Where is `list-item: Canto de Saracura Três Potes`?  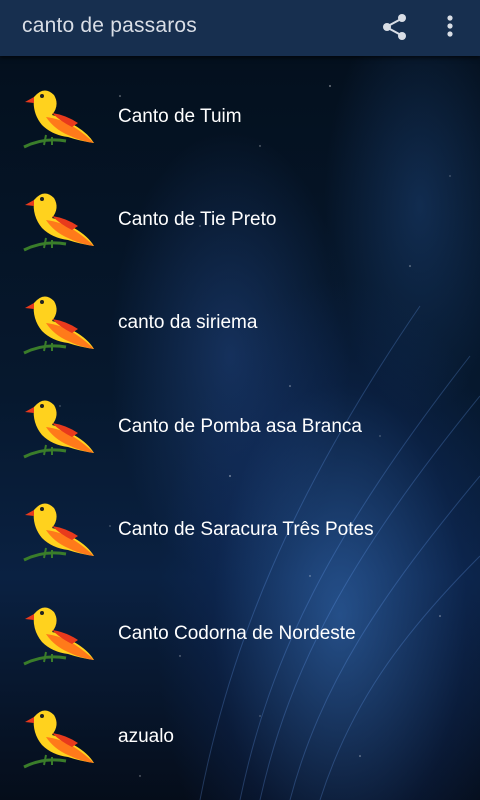
list-item: Canto de Saracura Três Potes is located at coordinates (240, 532).